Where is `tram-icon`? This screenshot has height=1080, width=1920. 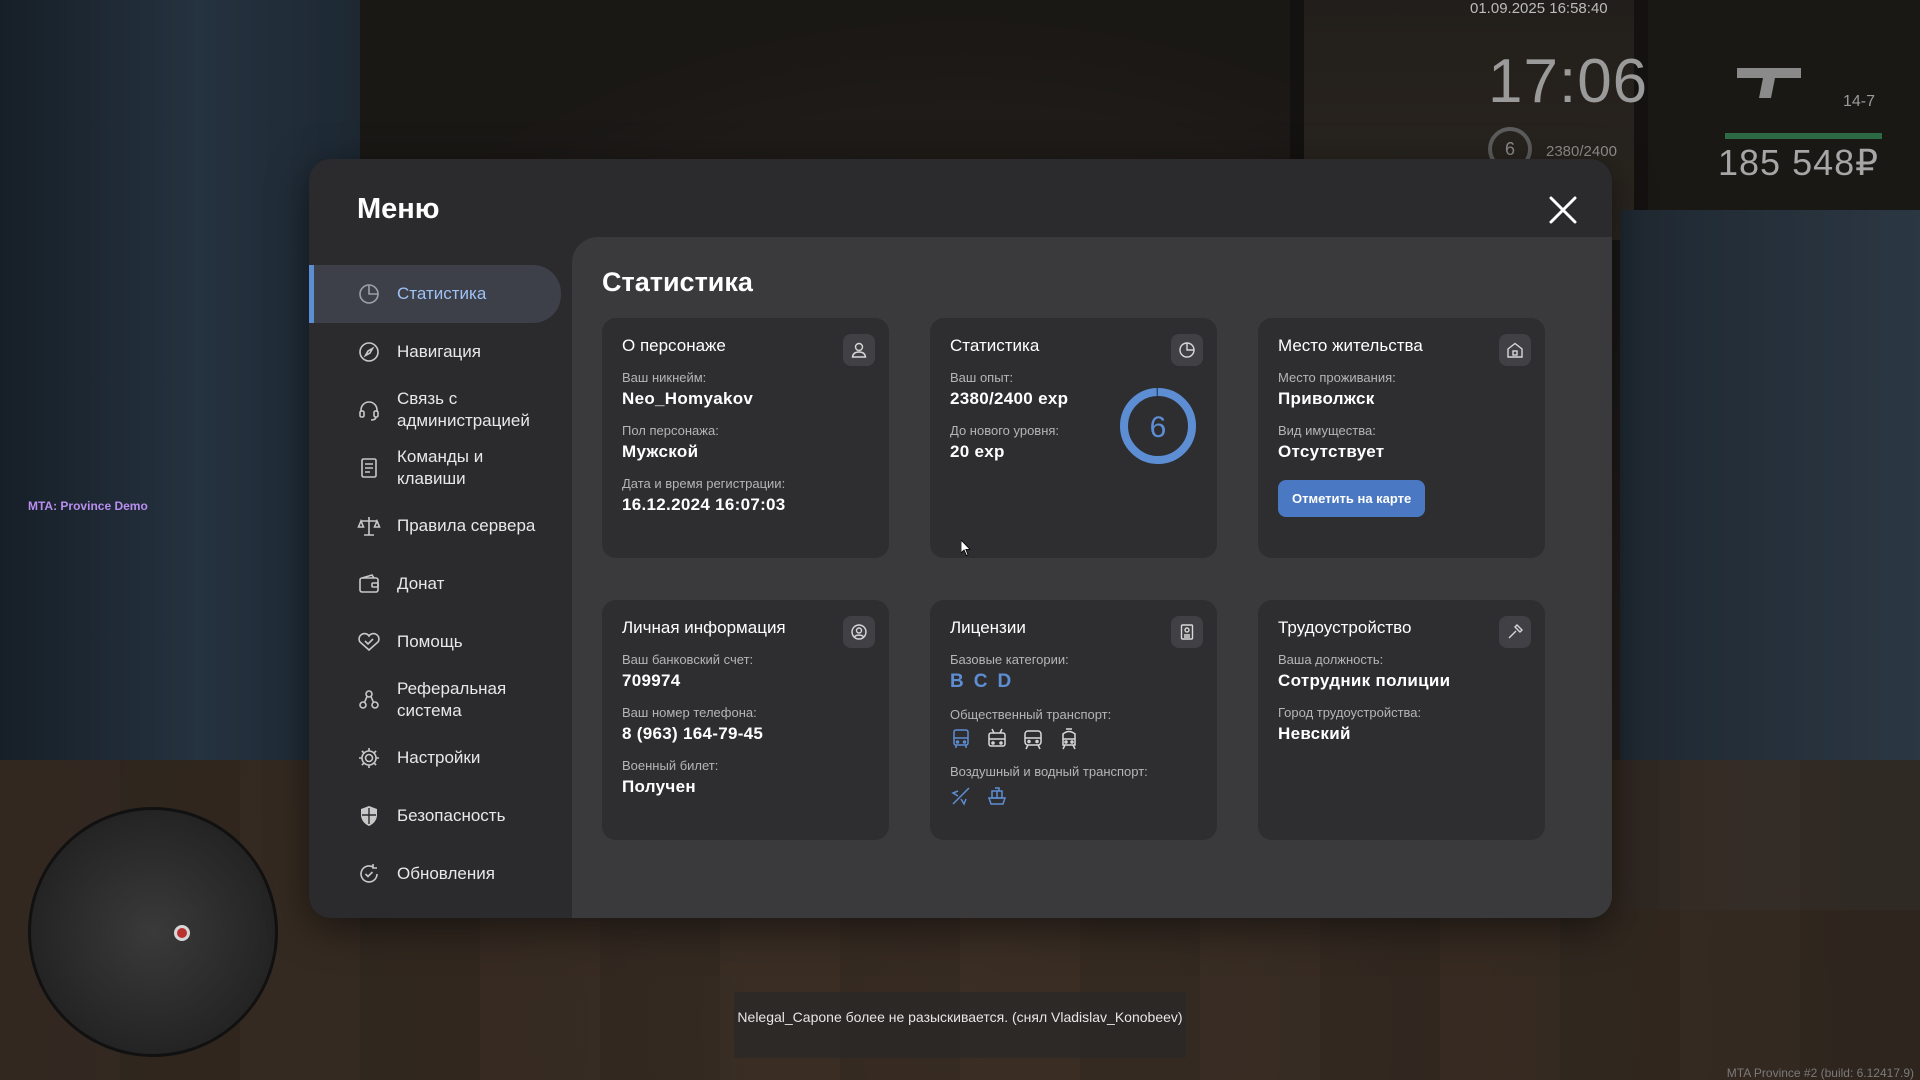
tram-icon is located at coordinates (1069, 739).